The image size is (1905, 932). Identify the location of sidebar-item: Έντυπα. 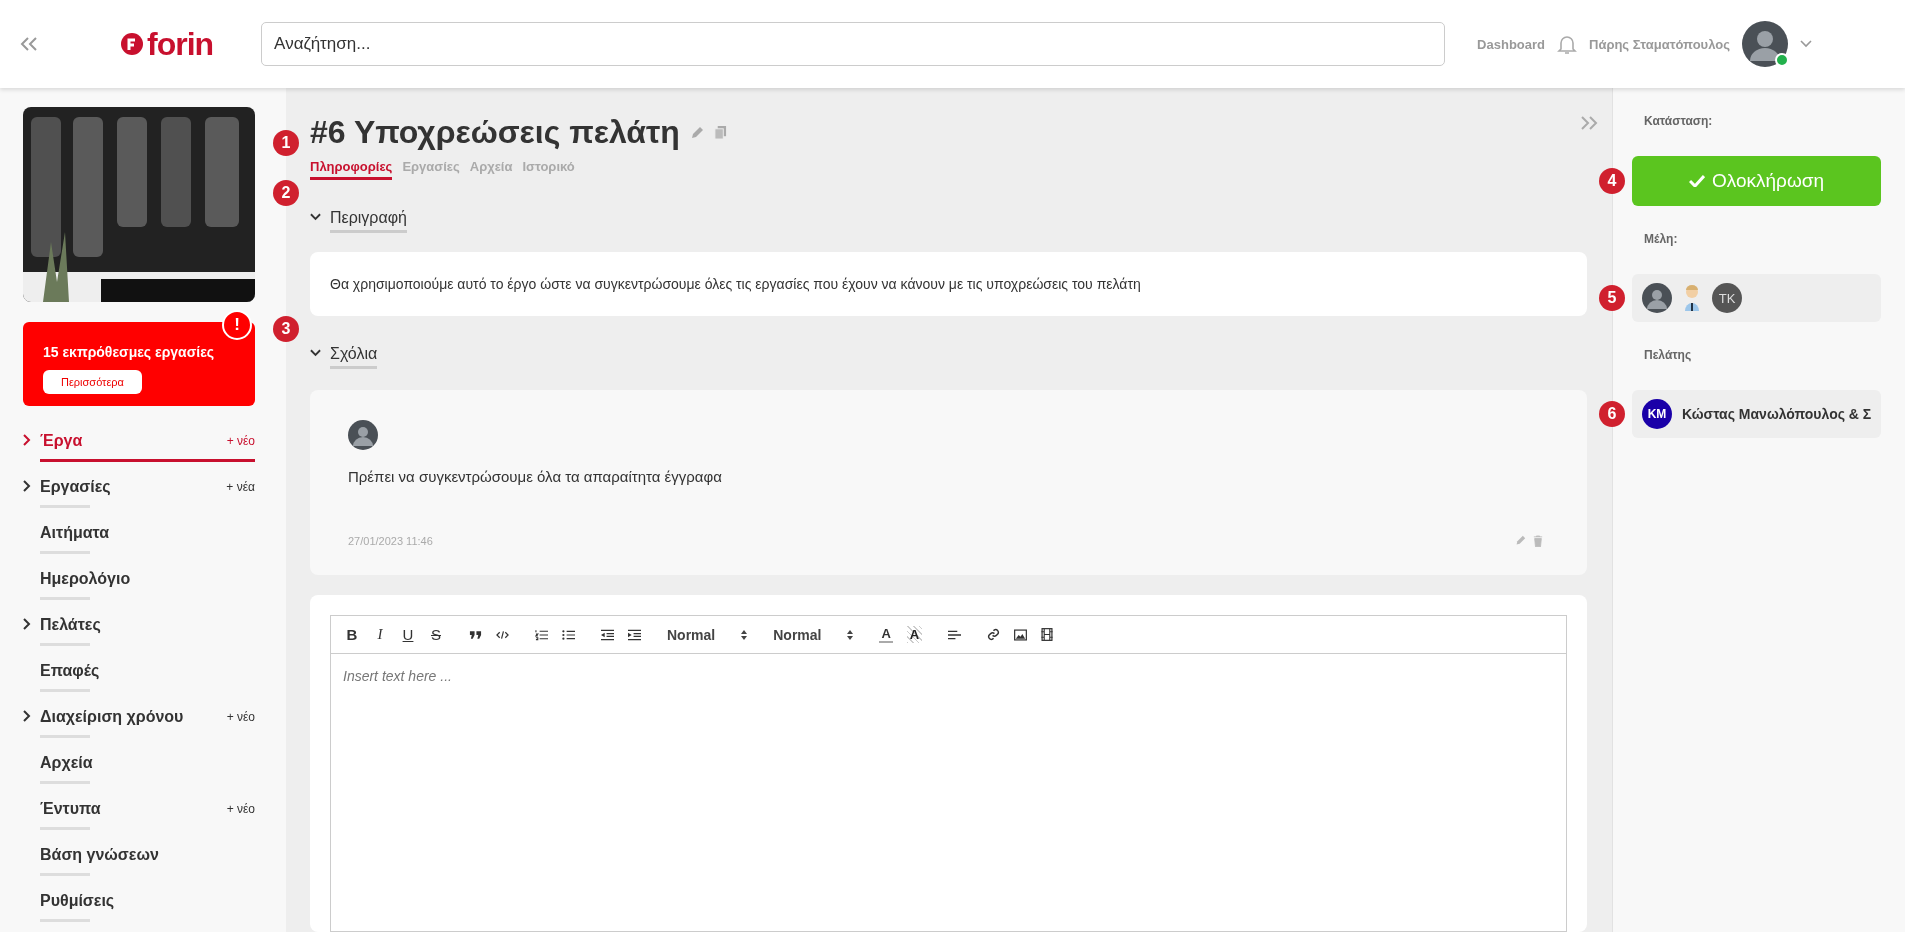
(70, 809).